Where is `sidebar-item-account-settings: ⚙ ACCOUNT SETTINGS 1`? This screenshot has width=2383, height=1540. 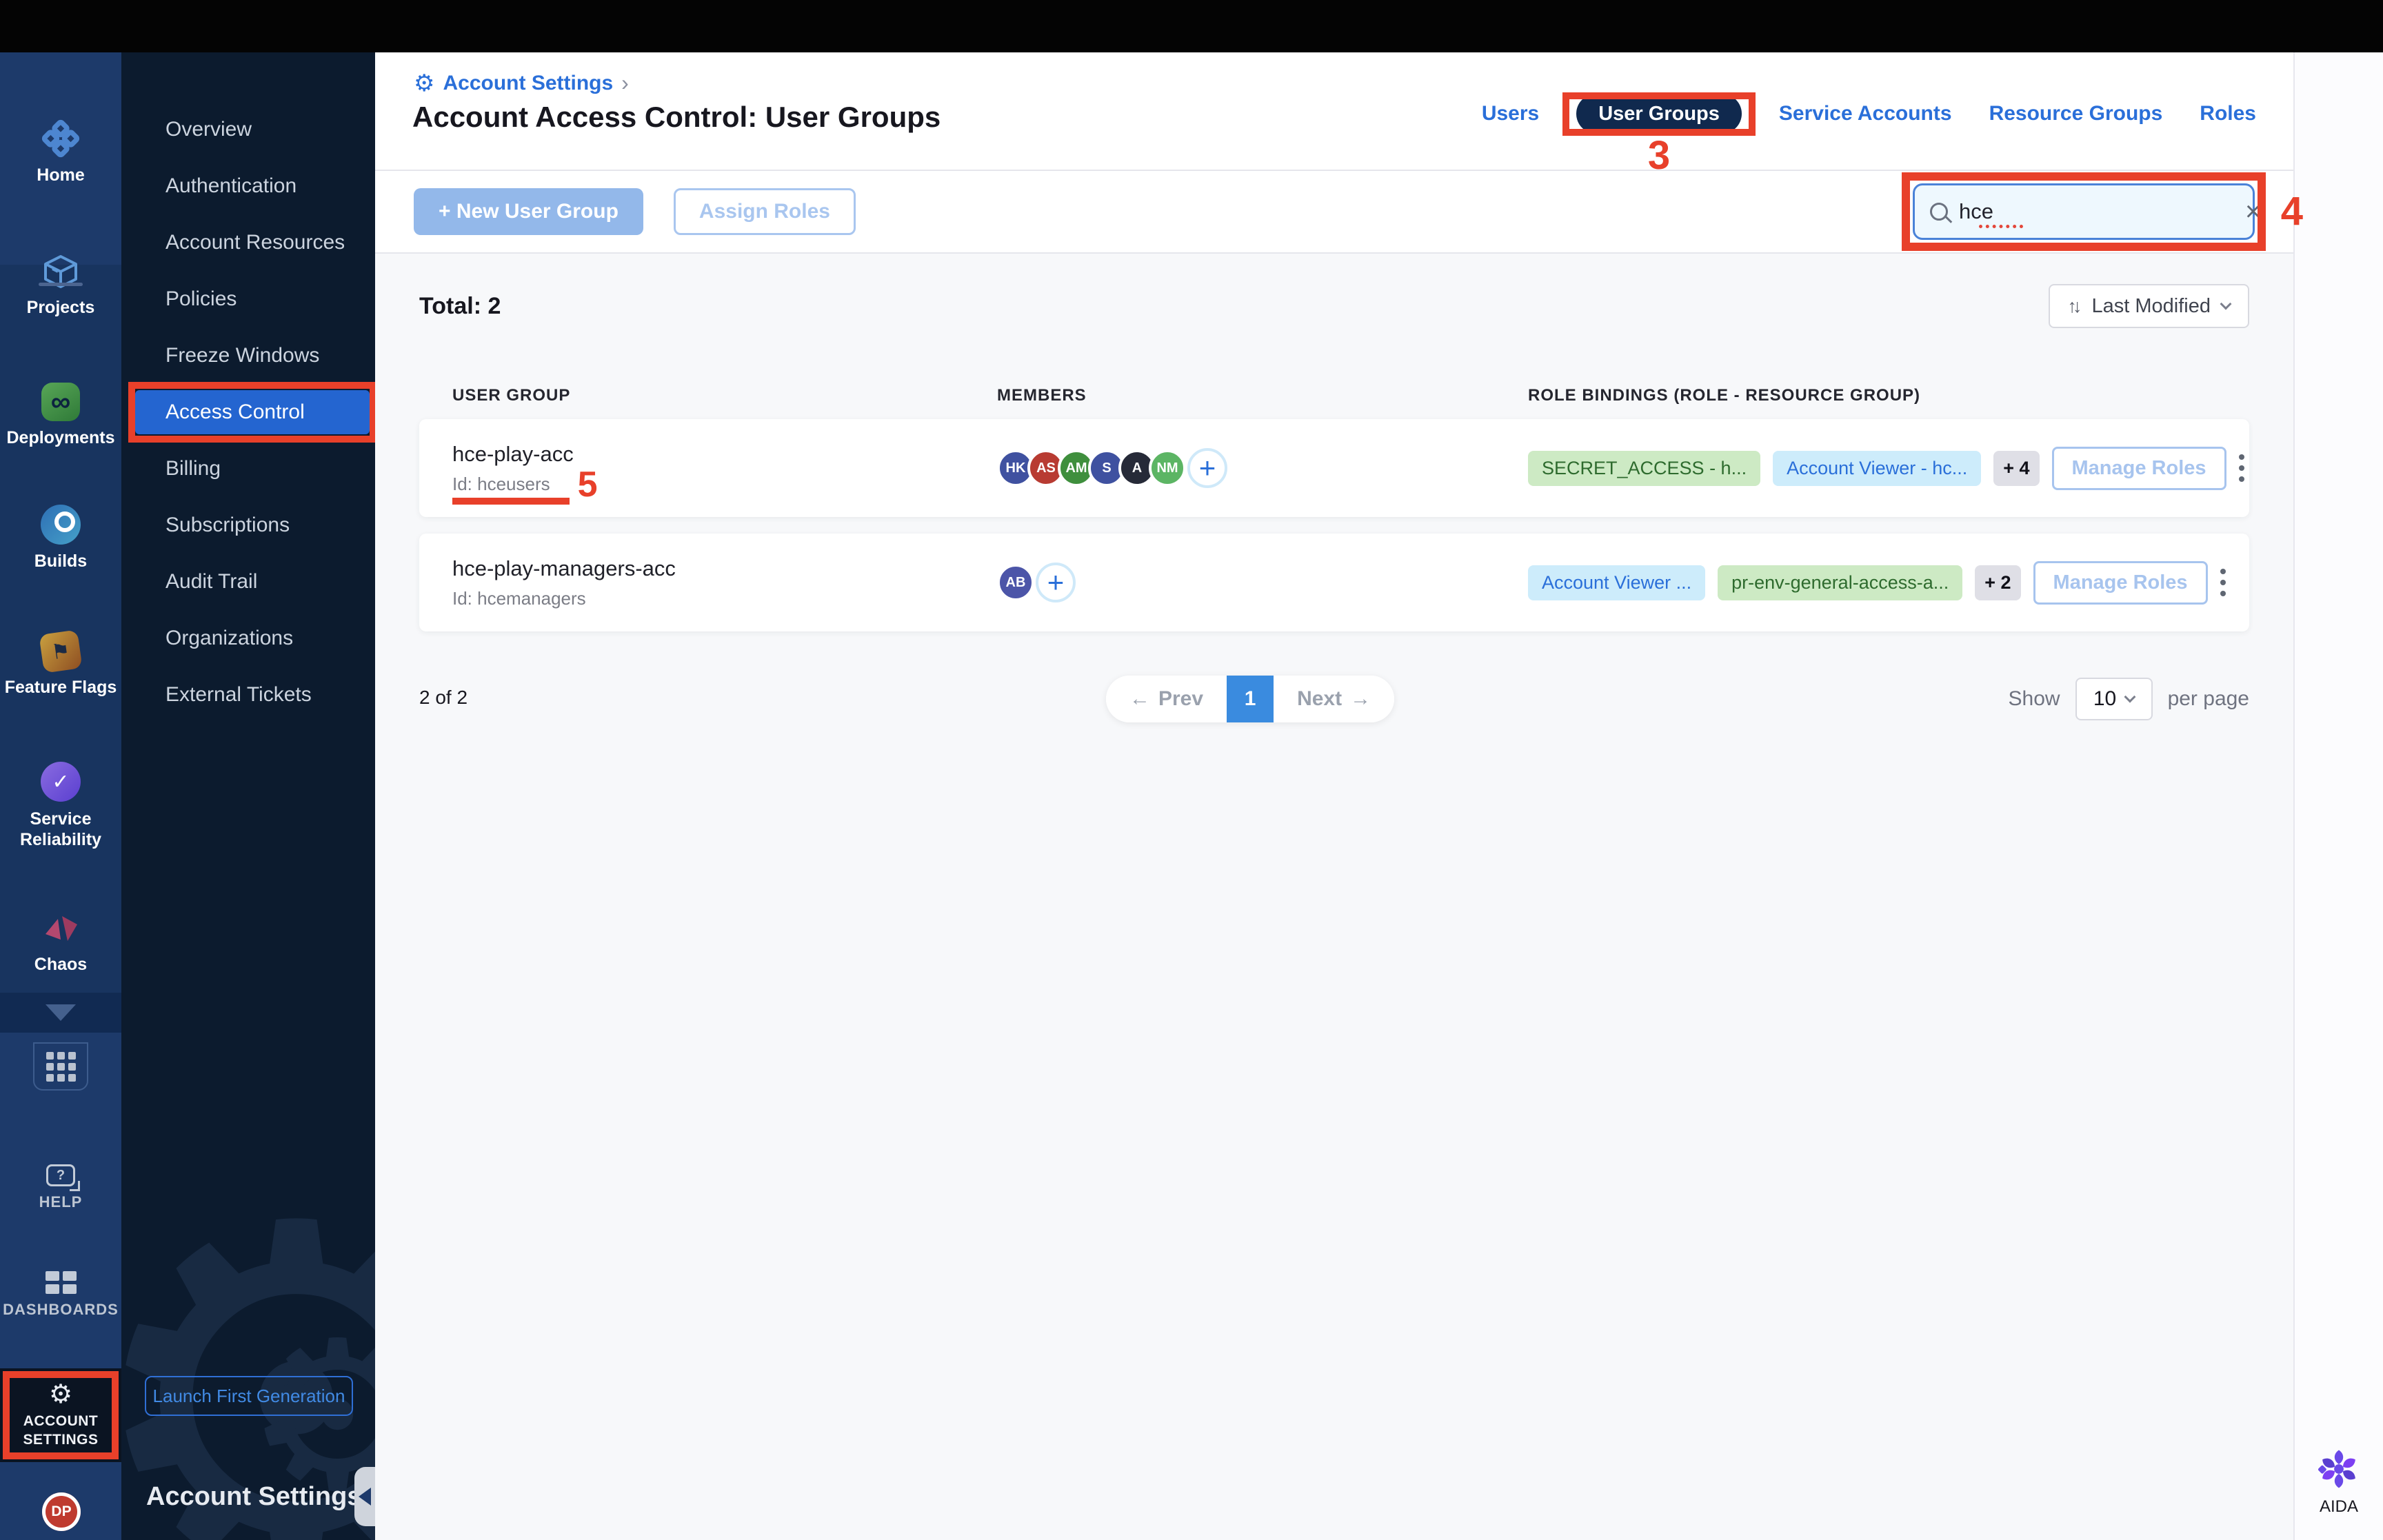
sidebar-item-account-settings: ⚙ ACCOUNT SETTINGS 1 is located at coordinates (60, 1415).